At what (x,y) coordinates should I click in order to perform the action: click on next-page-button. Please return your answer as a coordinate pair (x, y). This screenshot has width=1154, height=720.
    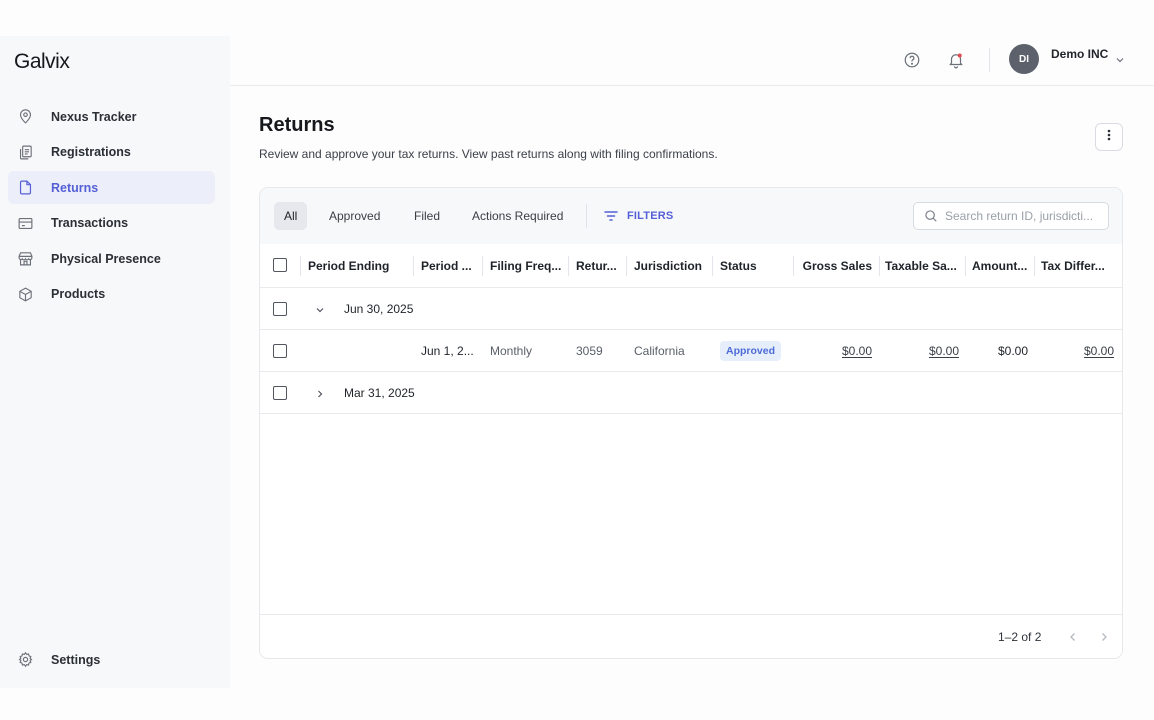
    Looking at the image, I should click on (1104, 637).